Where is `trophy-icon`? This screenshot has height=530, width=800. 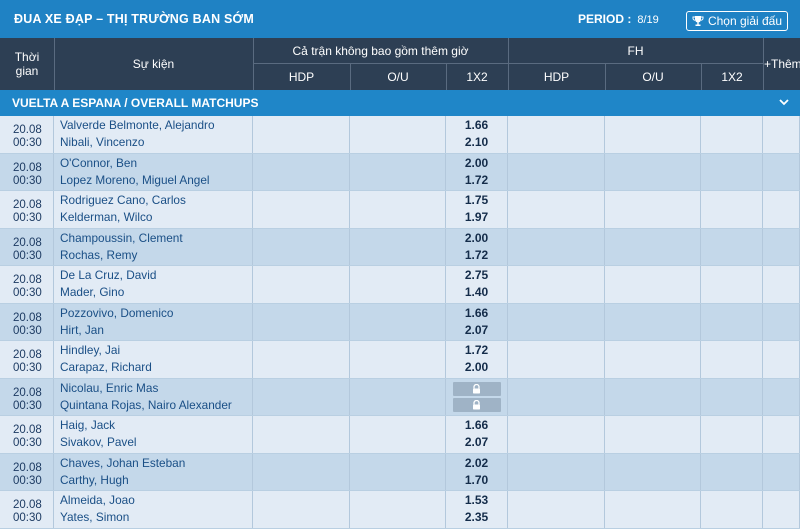 trophy-icon is located at coordinates (698, 21).